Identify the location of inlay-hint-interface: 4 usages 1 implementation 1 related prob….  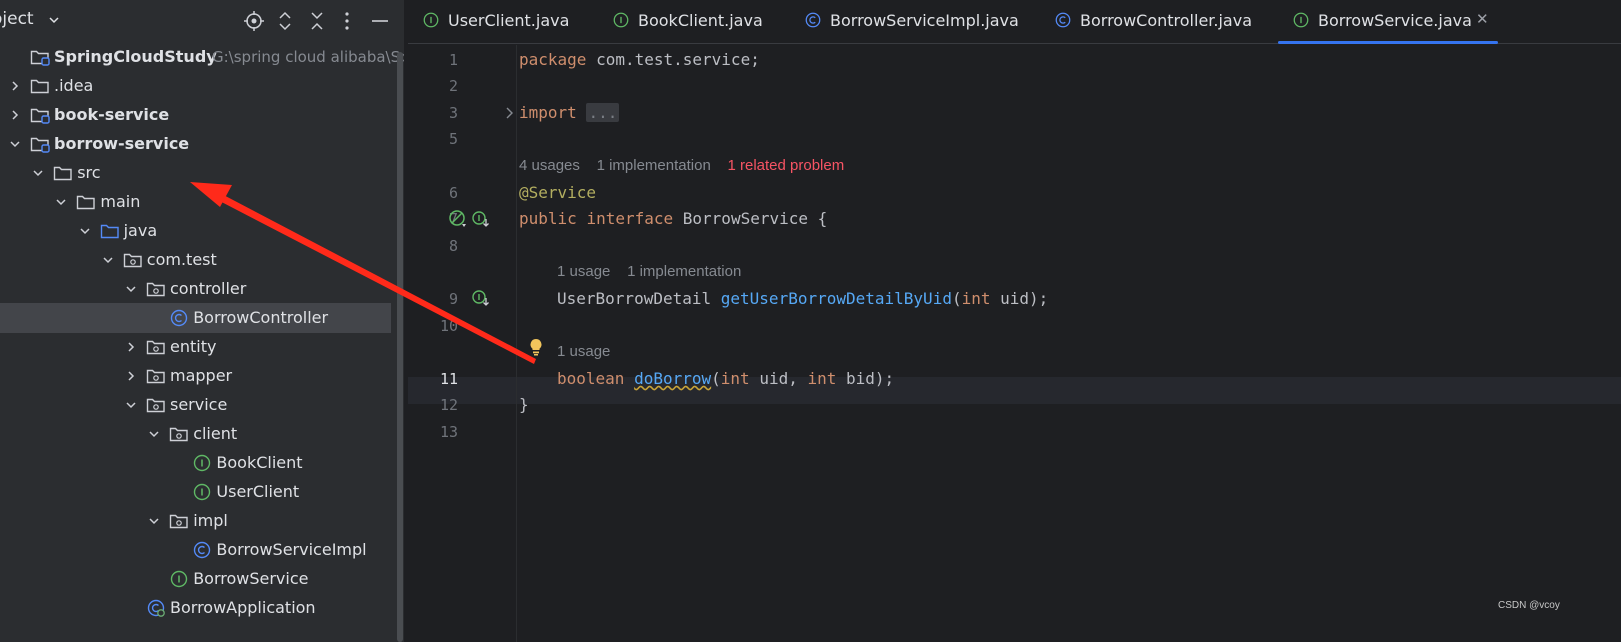
(681, 165).